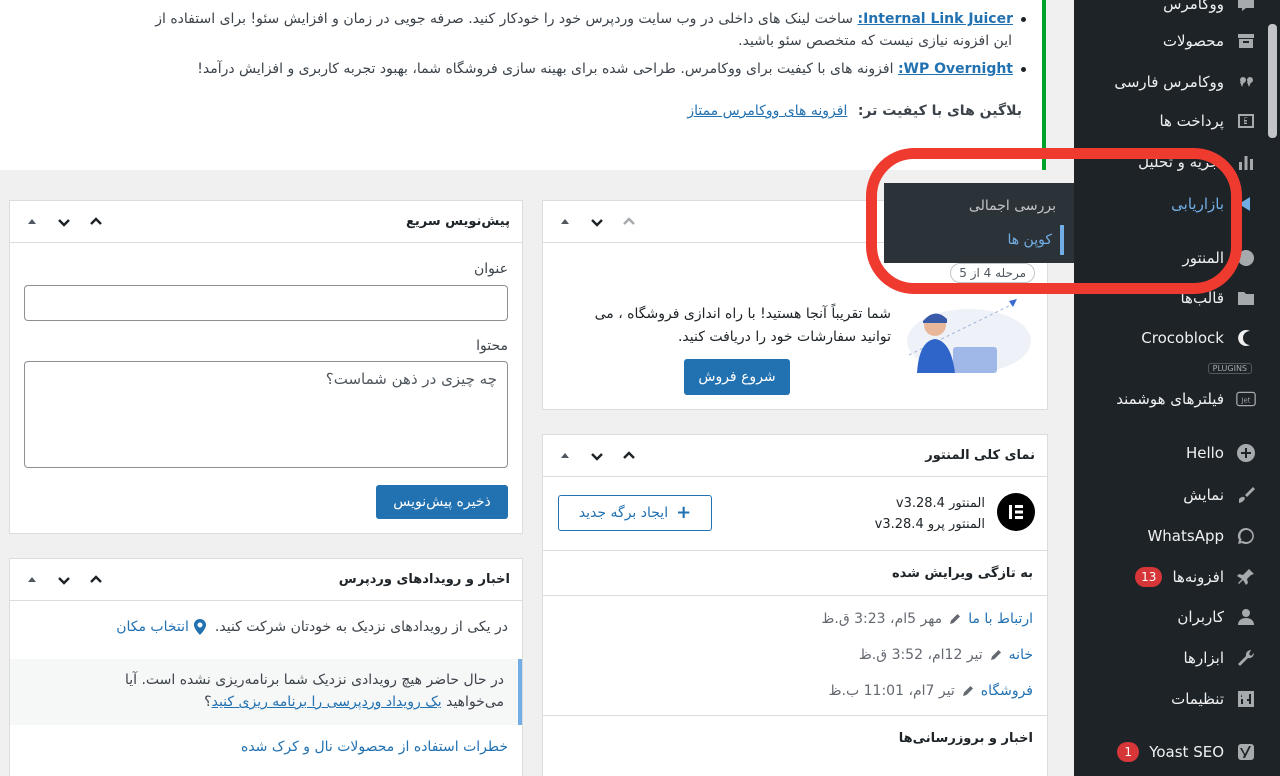 The height and width of the screenshot is (776, 1280). Describe the element at coordinates (1023, 69) in the screenshot. I see `bullet-icon` at that location.